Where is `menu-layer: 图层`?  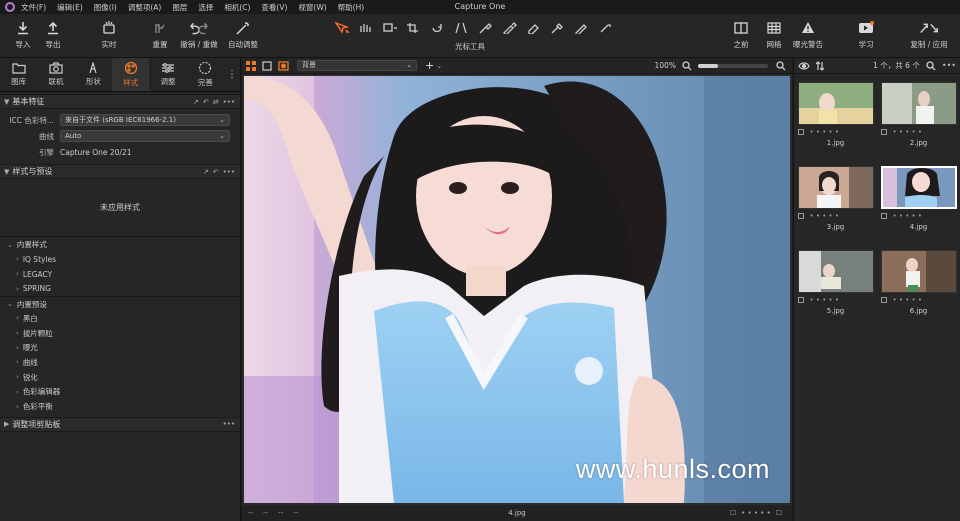
menu-layer: 图层 is located at coordinates (179, 7).